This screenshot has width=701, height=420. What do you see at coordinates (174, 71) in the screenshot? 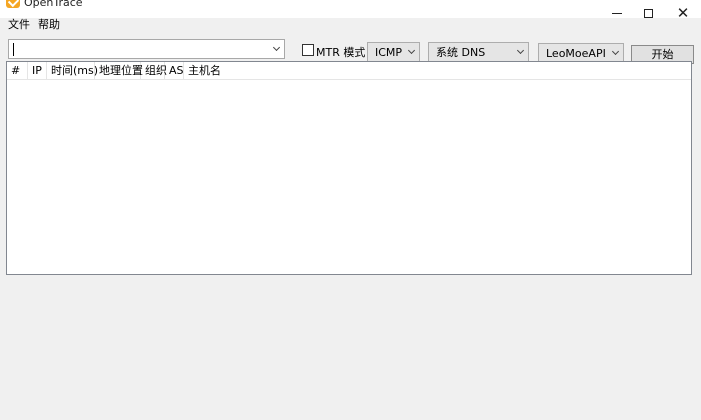
I see `column-header-as: AS` at bounding box center [174, 71].